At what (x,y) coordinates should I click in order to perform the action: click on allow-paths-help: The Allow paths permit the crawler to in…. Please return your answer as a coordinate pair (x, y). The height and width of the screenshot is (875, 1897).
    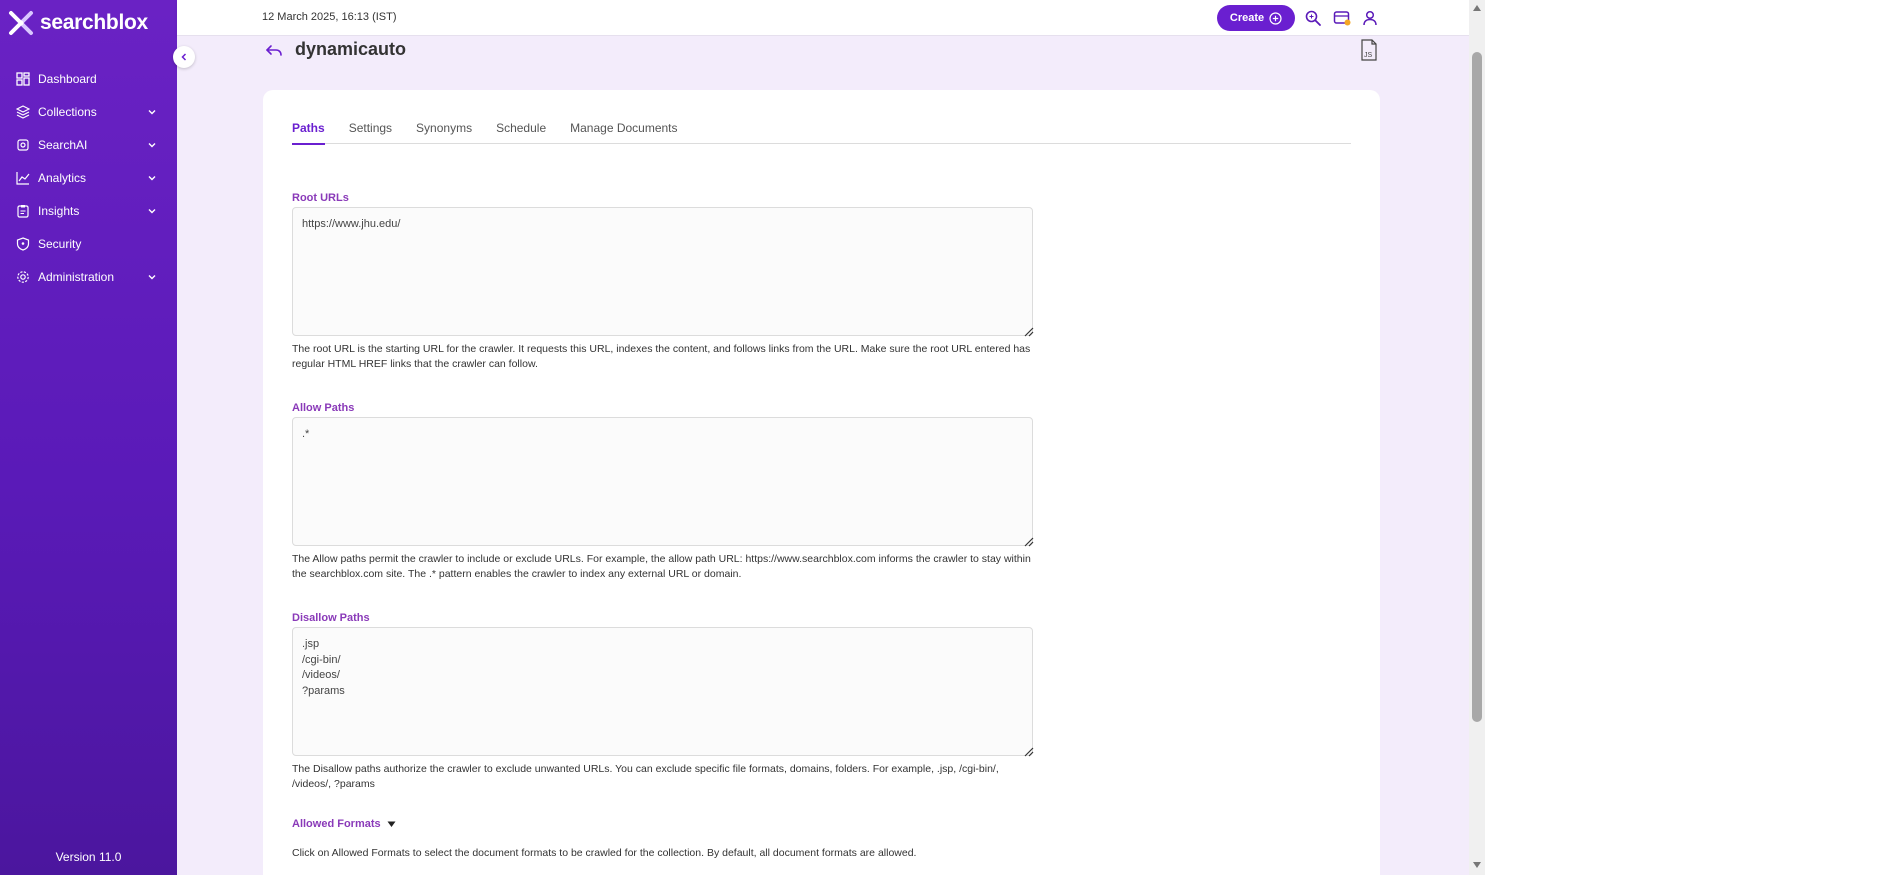
    Looking at the image, I should click on (661, 566).